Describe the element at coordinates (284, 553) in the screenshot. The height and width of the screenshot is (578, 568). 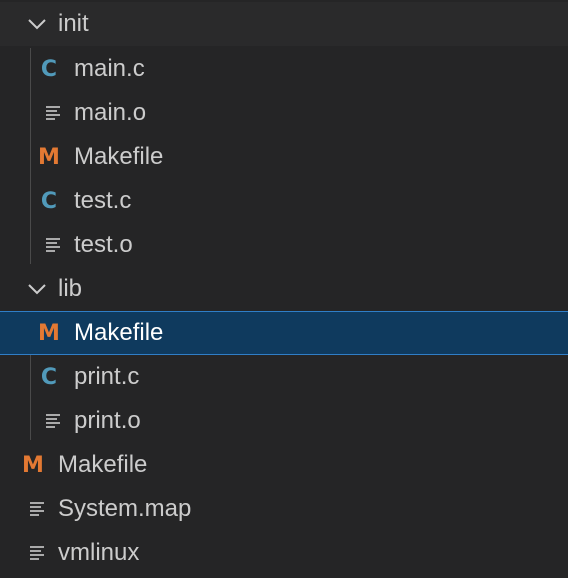
I see `file-vmlinux: vmlinux` at that location.